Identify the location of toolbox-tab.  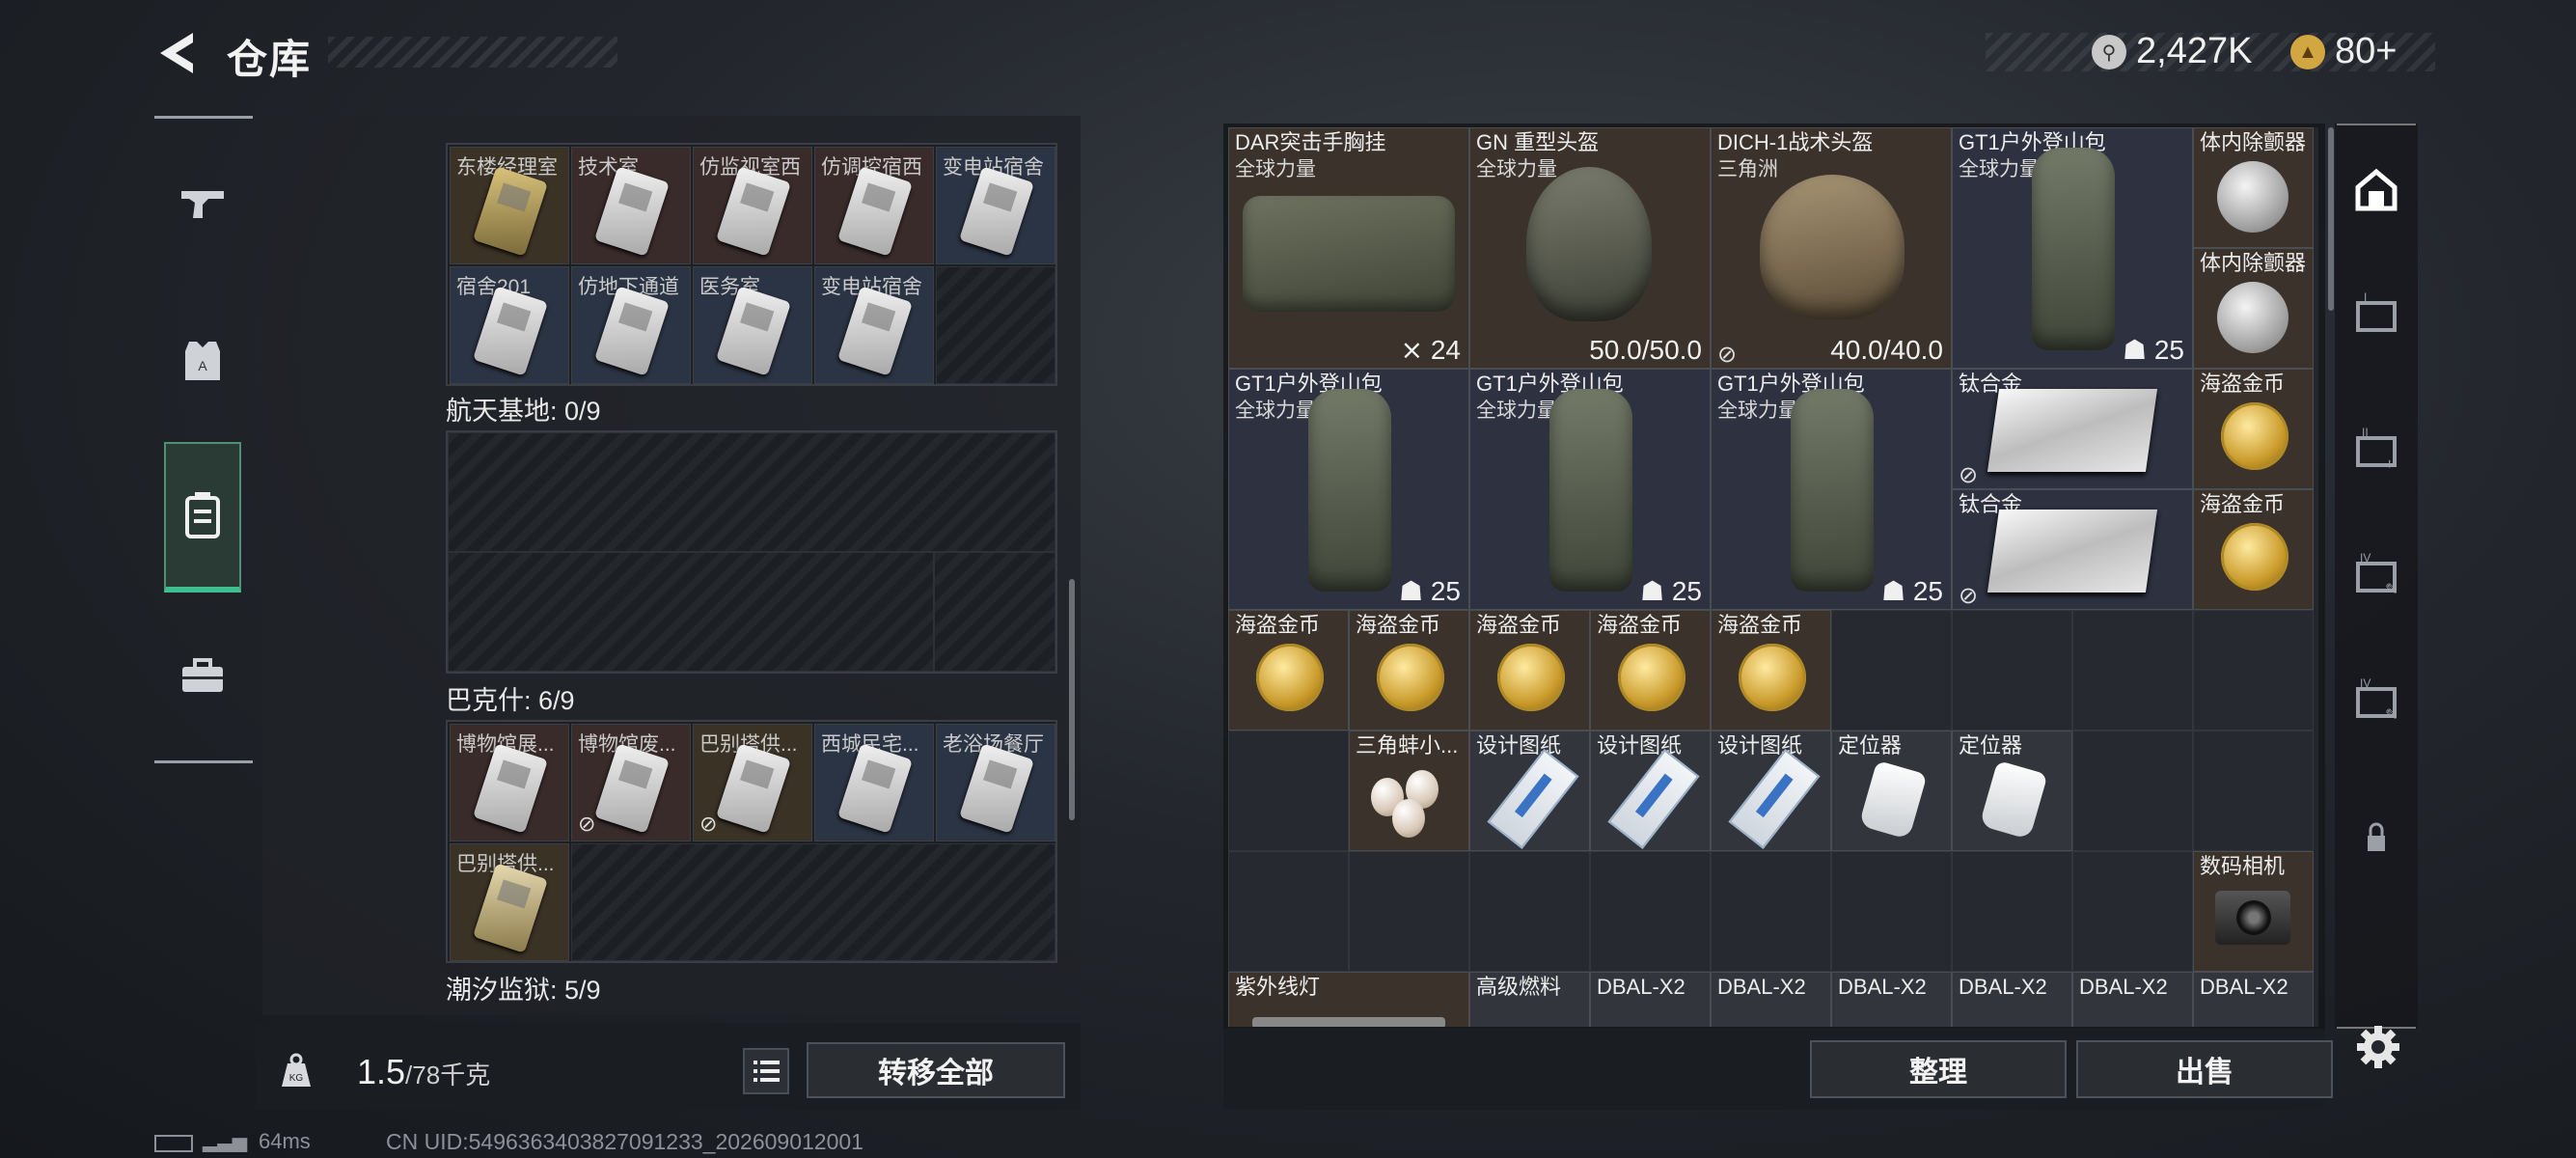
(202, 675).